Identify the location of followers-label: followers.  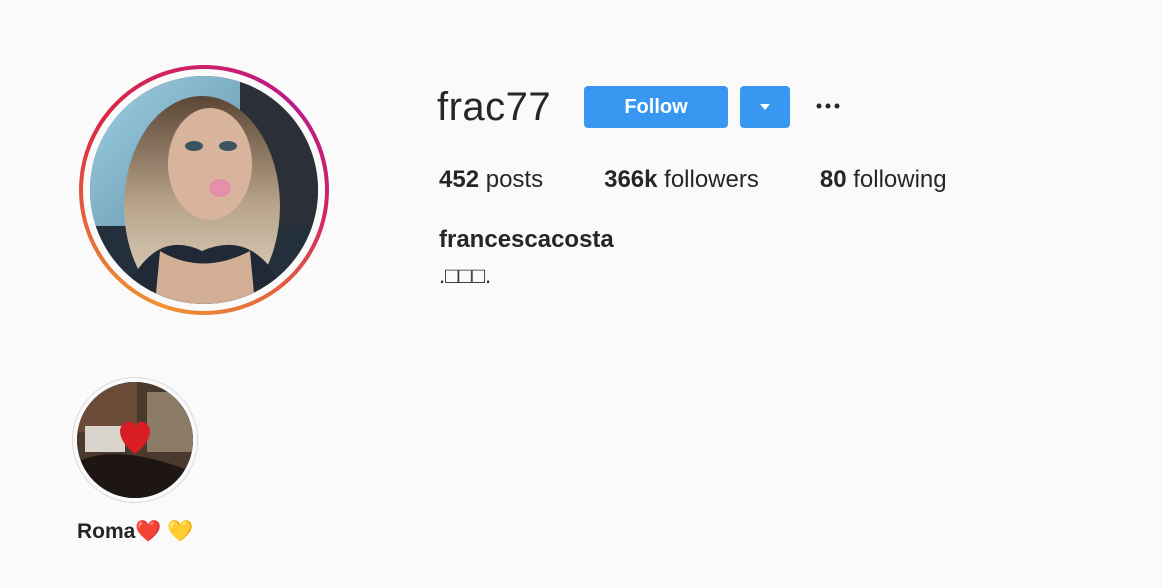
(711, 179).